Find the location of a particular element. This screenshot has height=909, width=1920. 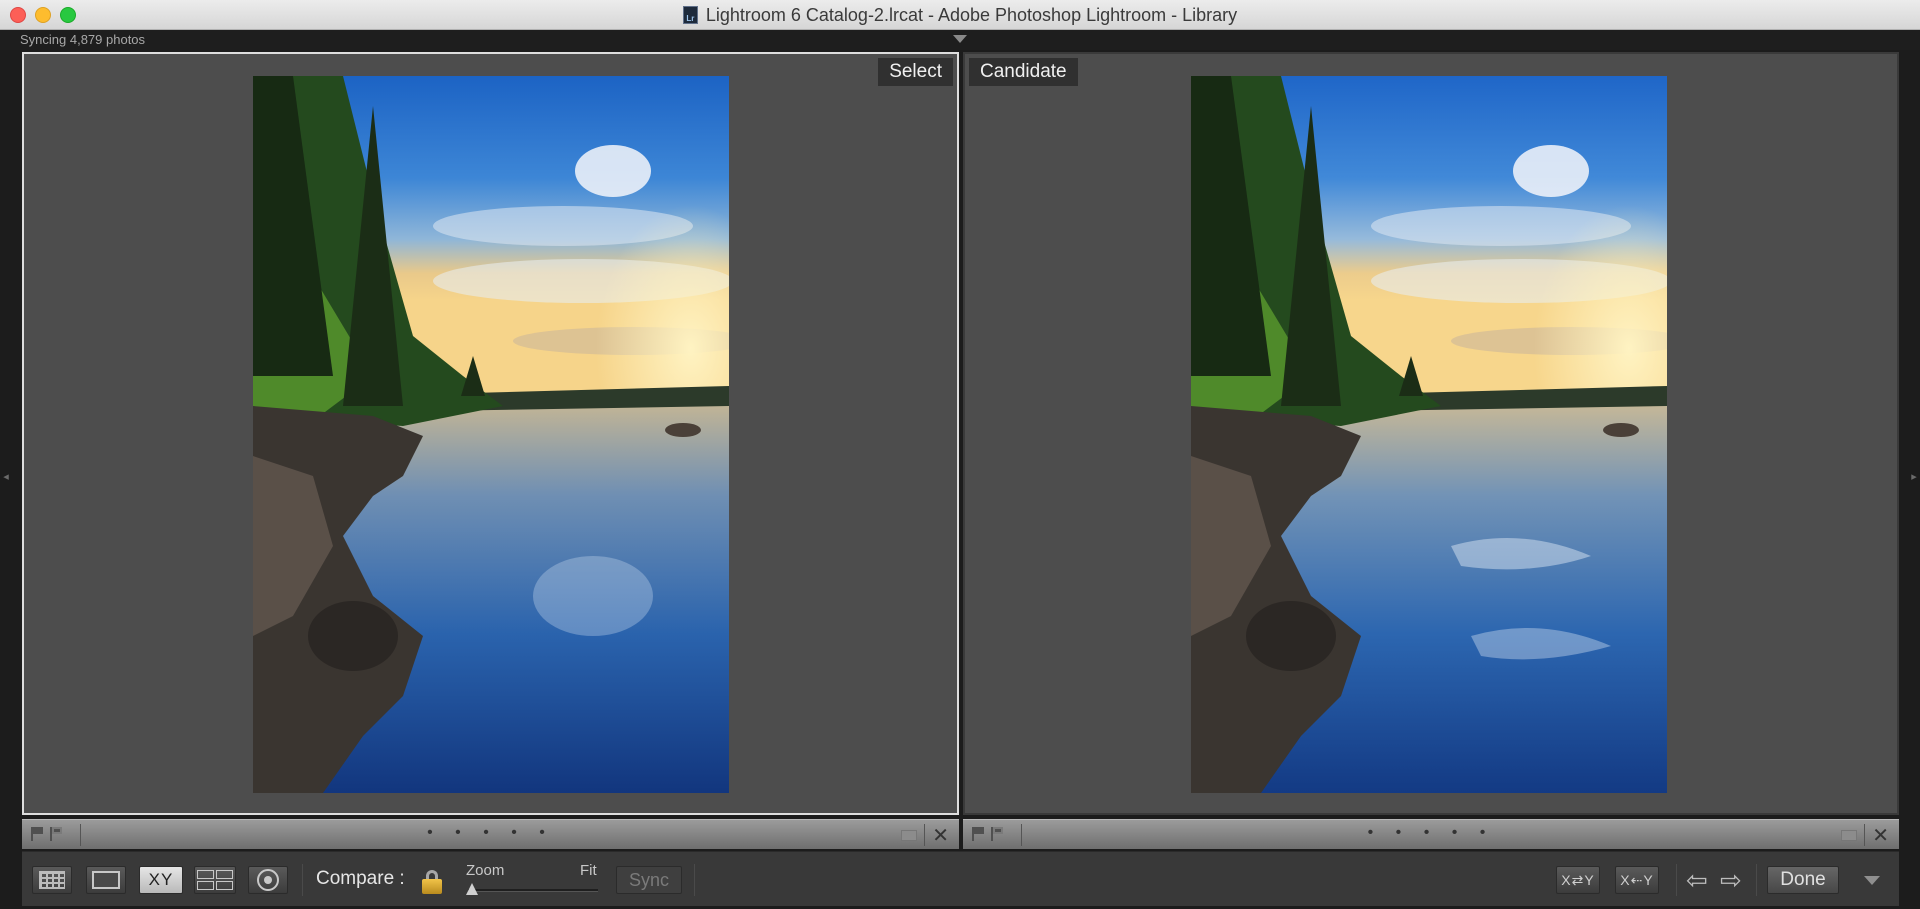

compare-view-button: XY is located at coordinates (161, 880).